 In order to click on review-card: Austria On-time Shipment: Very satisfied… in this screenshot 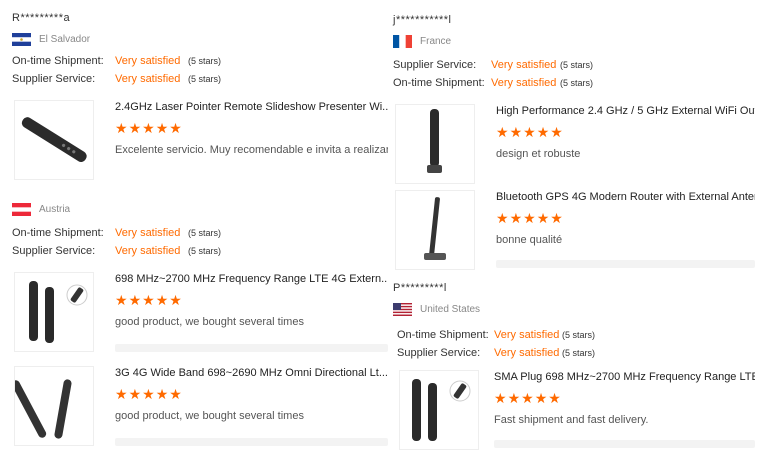, I will do `click(200, 231)`.